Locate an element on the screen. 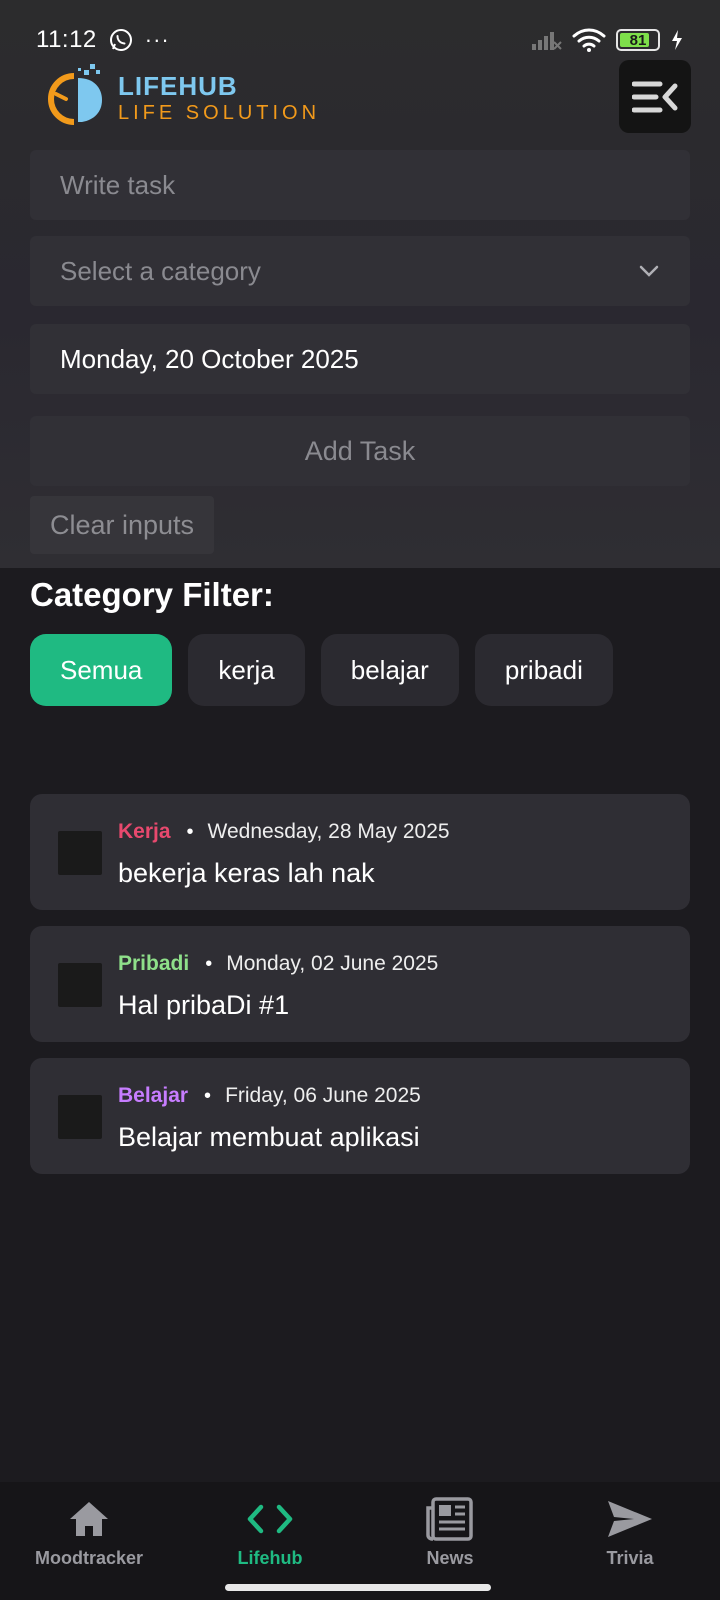  code-icon is located at coordinates (270, 1519).